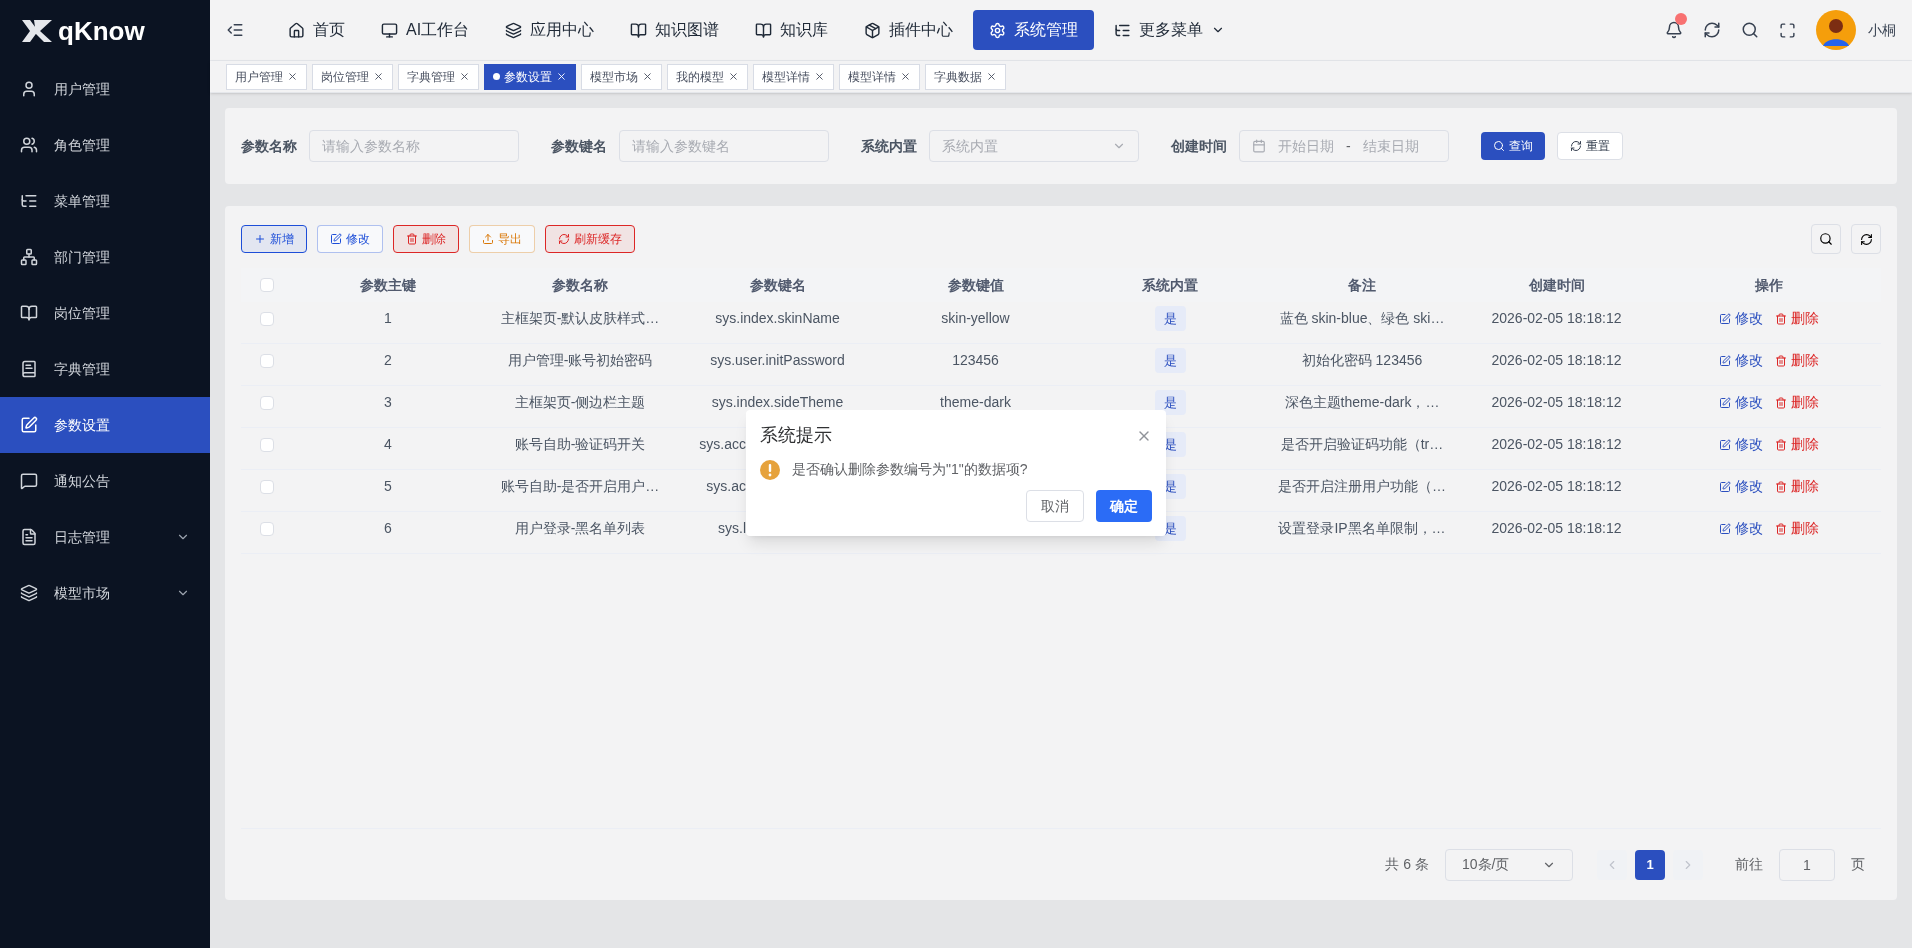  What do you see at coordinates (621, 76) in the screenshot?
I see `page-tab: 模型市场` at bounding box center [621, 76].